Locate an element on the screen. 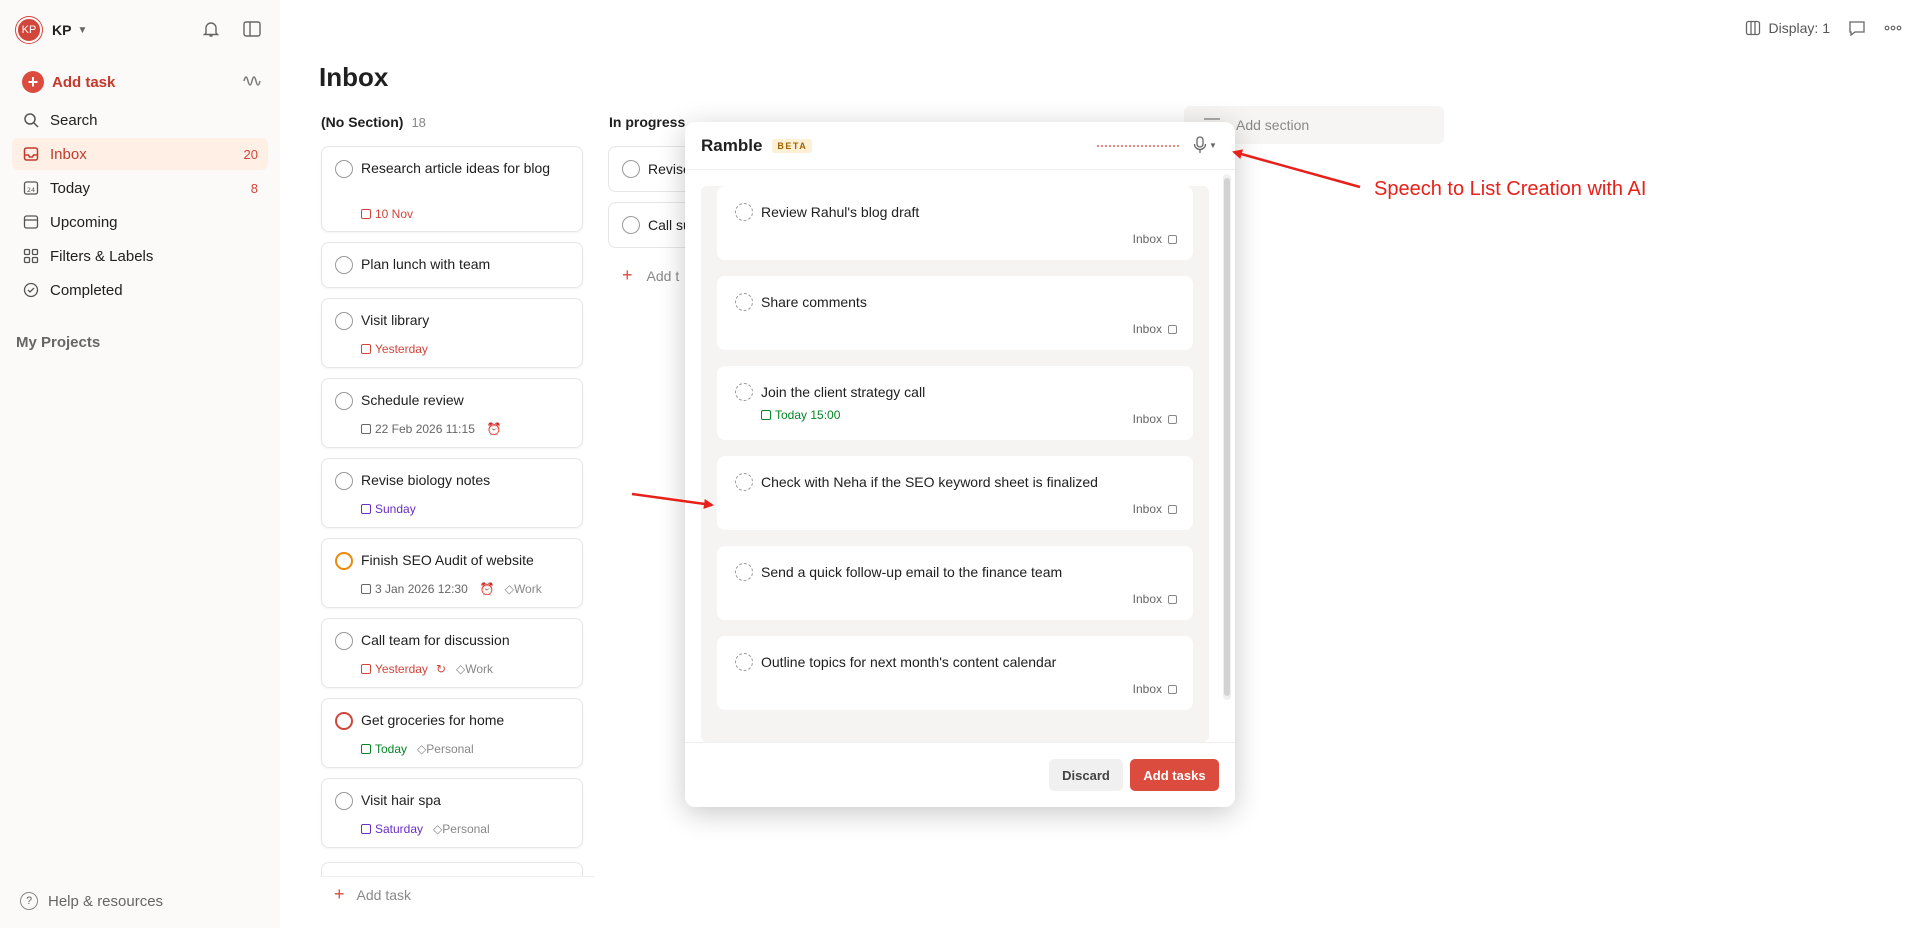 The image size is (1920, 928). scrollbar-thumb is located at coordinates (1227, 437).